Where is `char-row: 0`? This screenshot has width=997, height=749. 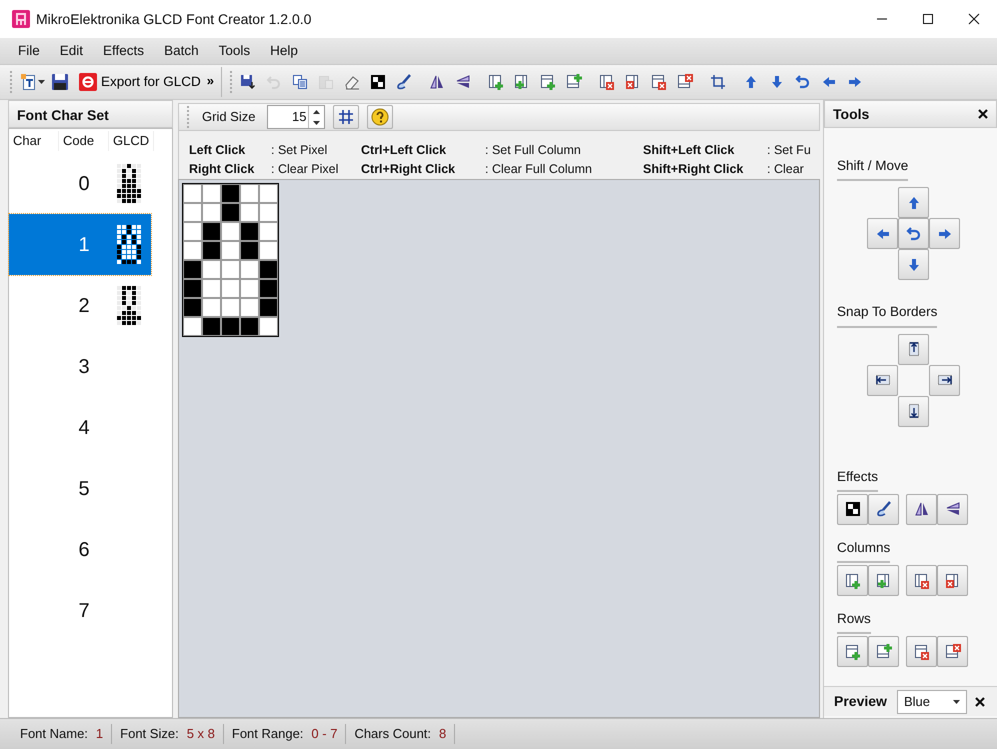 char-row: 0 is located at coordinates (80, 183).